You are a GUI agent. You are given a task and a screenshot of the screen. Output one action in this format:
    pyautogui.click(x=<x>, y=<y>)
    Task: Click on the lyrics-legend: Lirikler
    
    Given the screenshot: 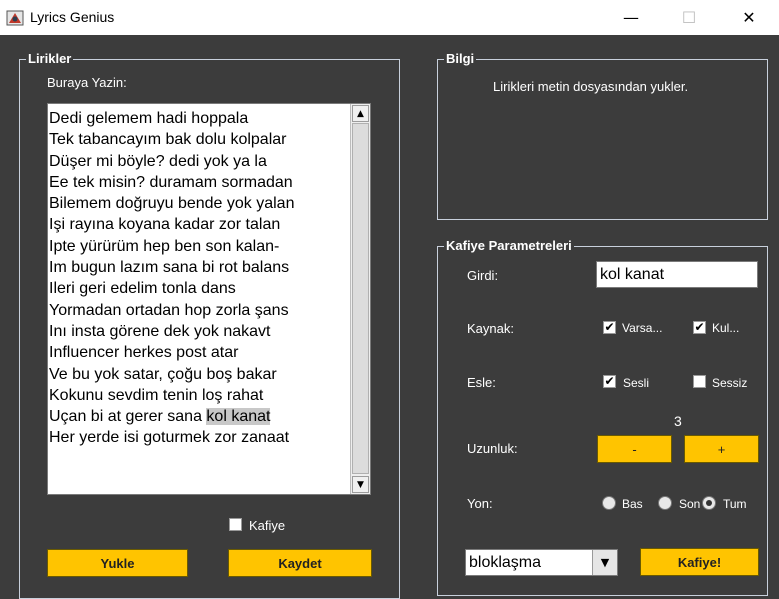 What is the action you would take?
    pyautogui.click(x=50, y=58)
    